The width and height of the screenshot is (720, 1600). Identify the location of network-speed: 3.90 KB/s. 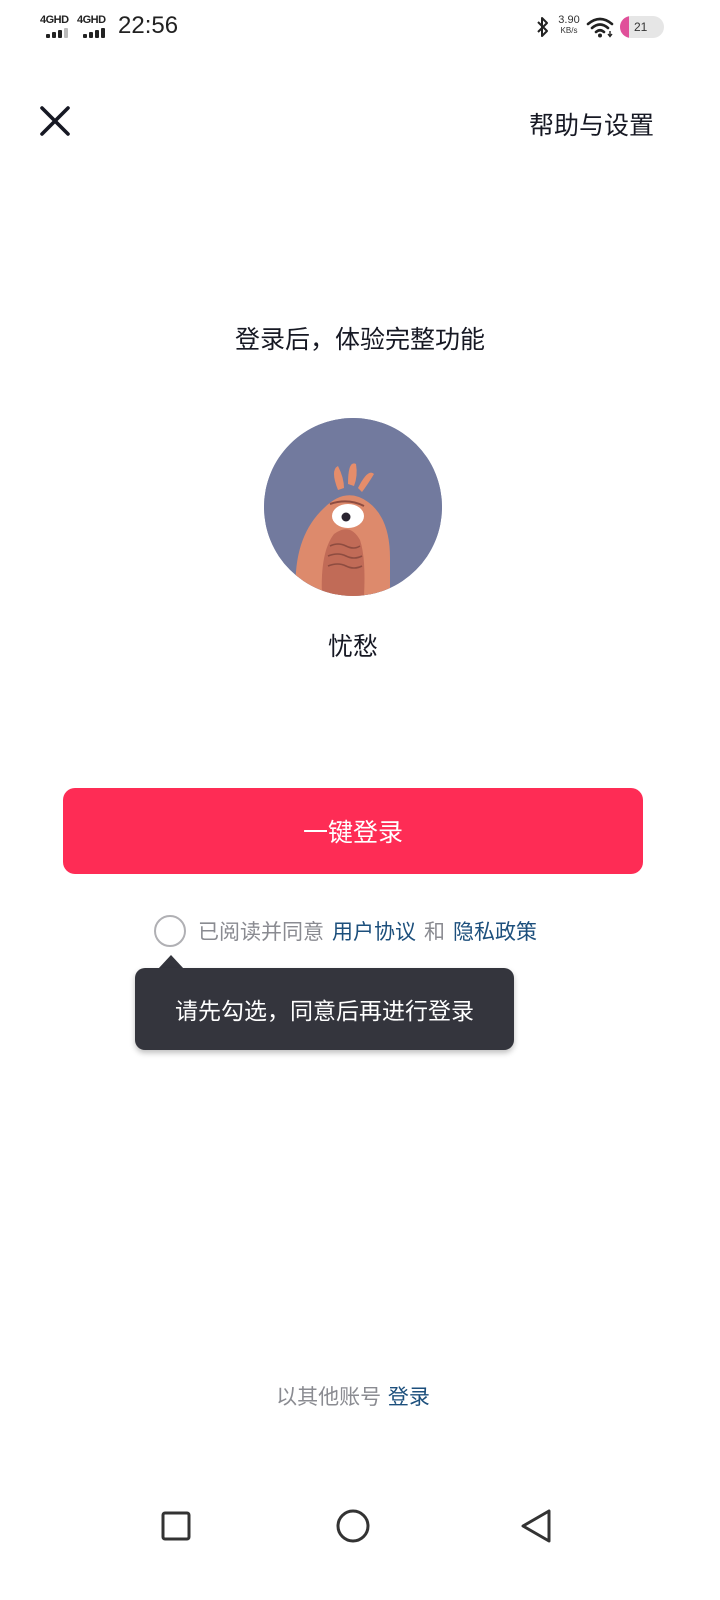
(569, 27).